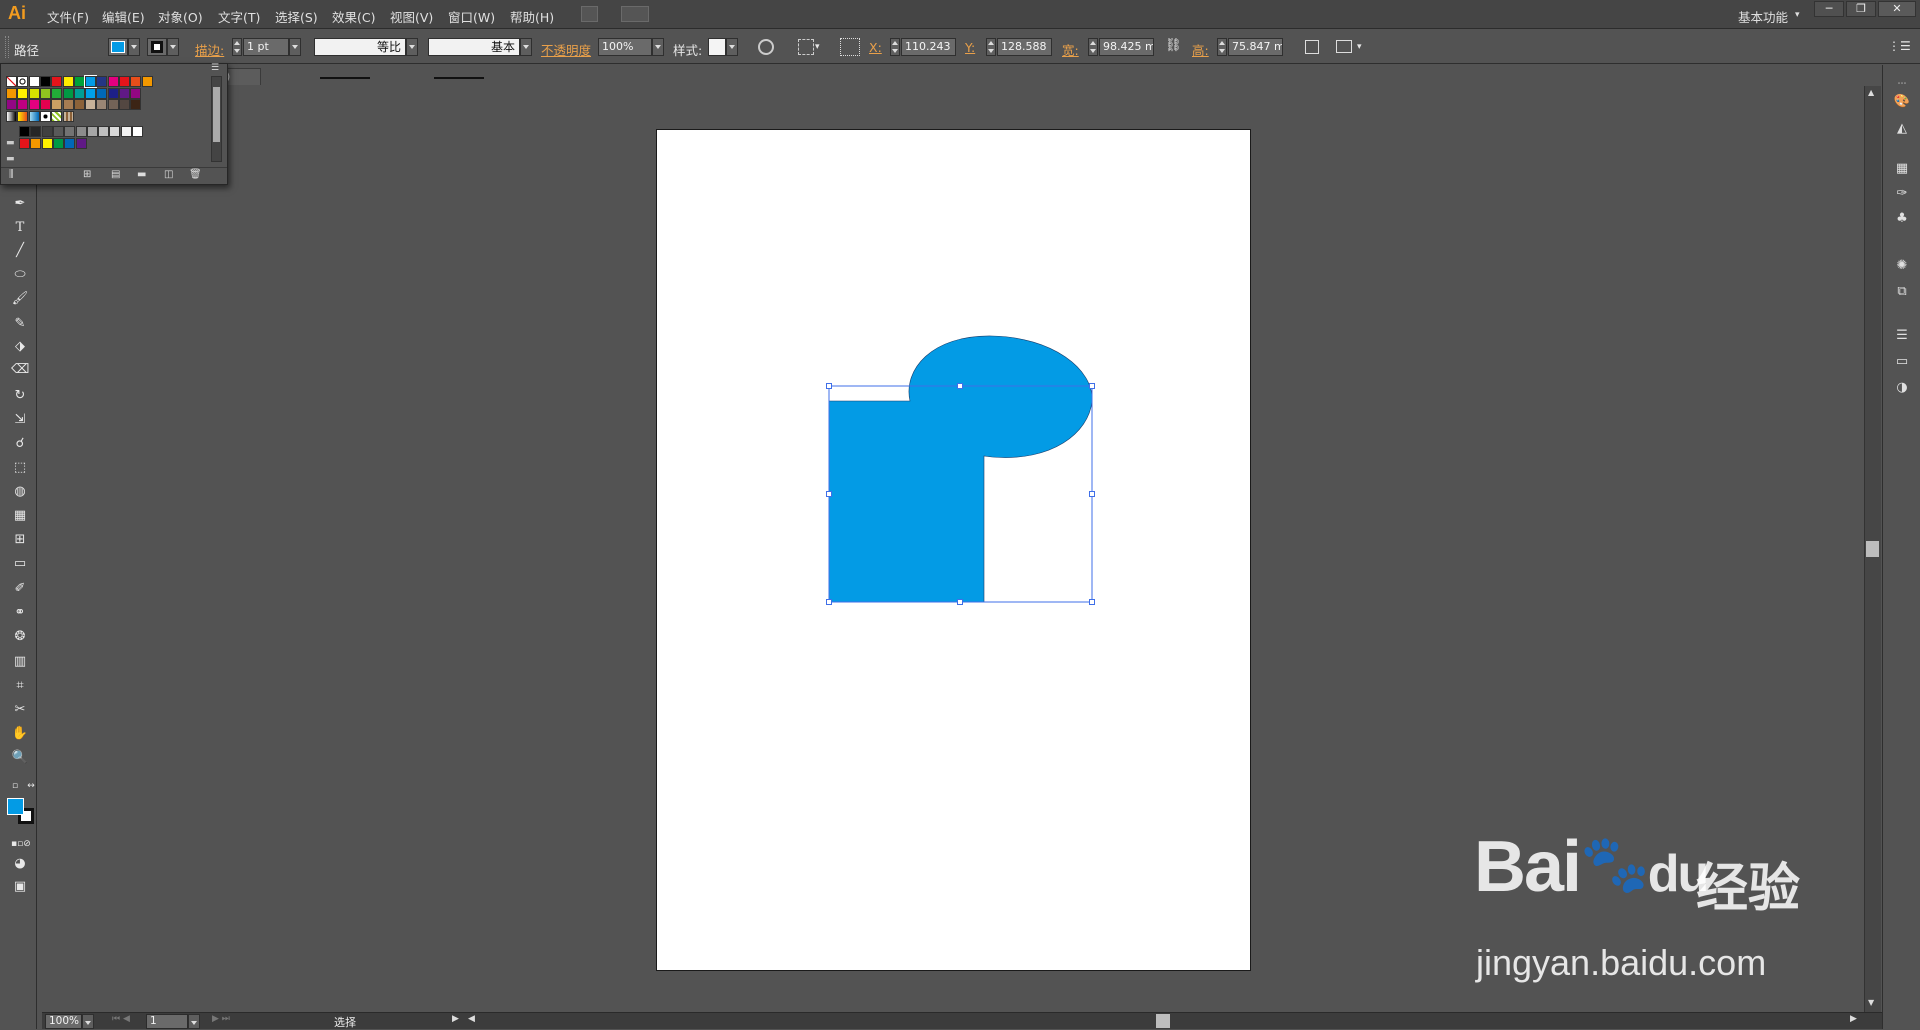  What do you see at coordinates (353, 16) in the screenshot?
I see `menu-effect: 效果(C)` at bounding box center [353, 16].